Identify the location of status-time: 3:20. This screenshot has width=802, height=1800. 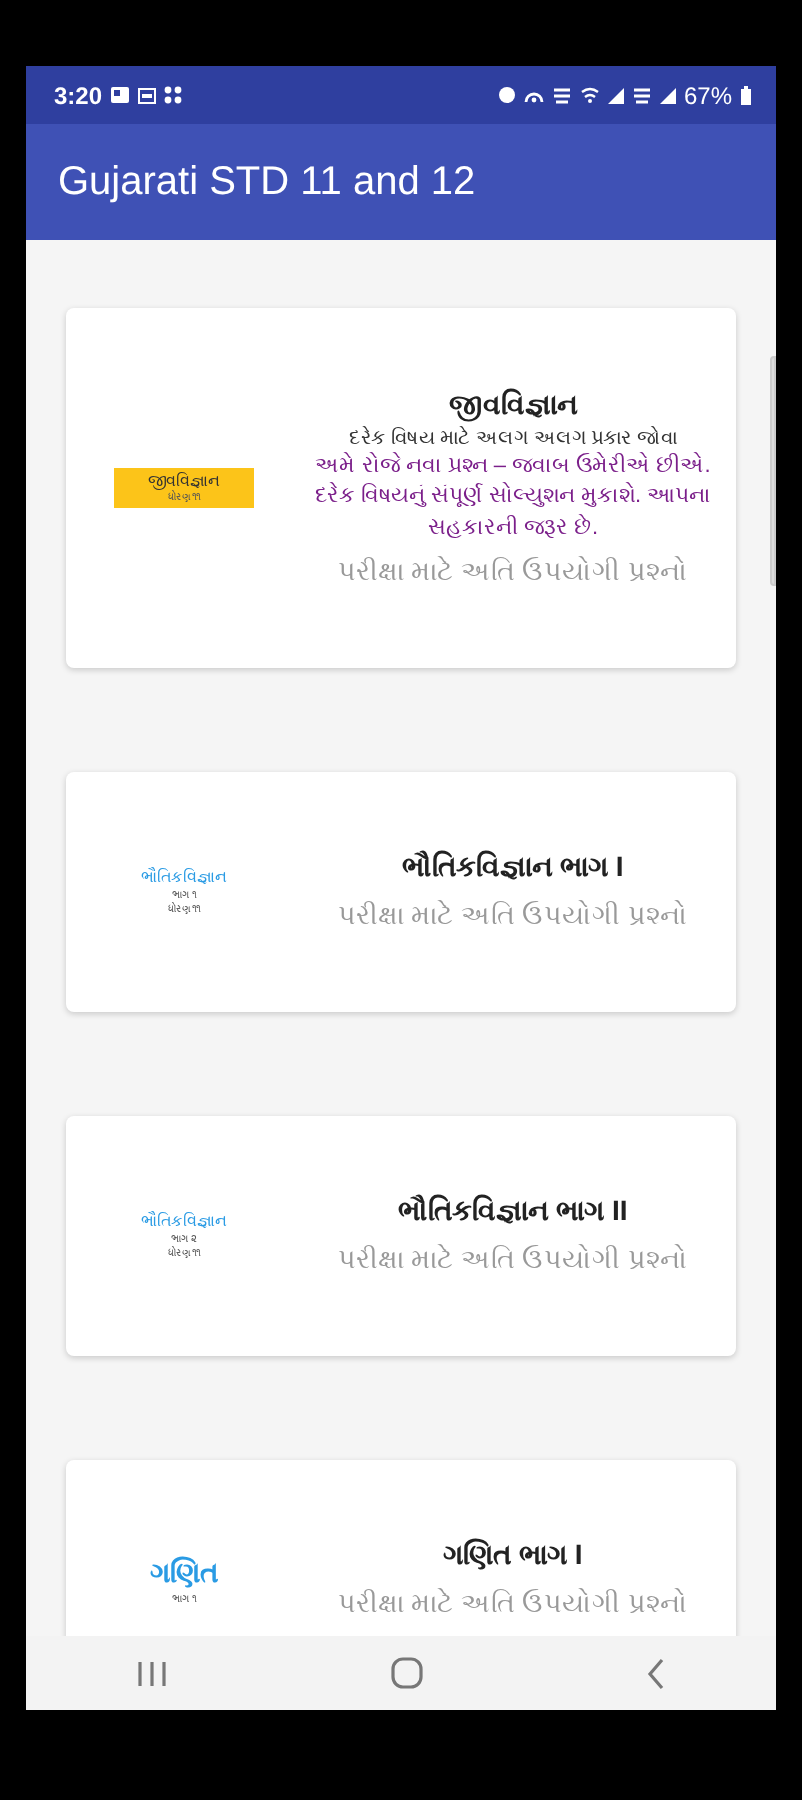
(78, 96).